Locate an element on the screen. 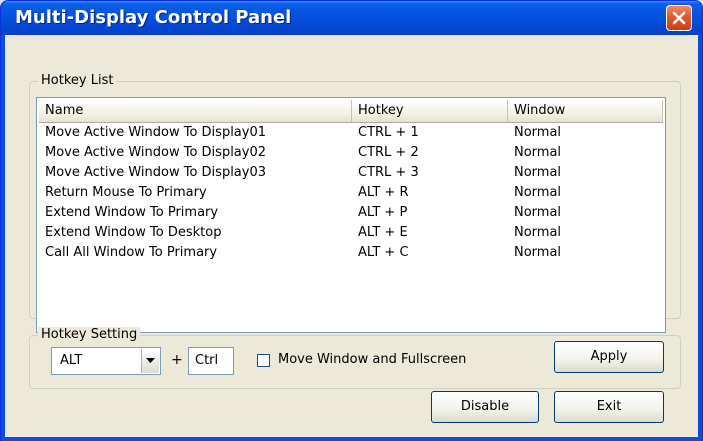  window-title: Multi-Display Control Panel is located at coordinates (153, 17).